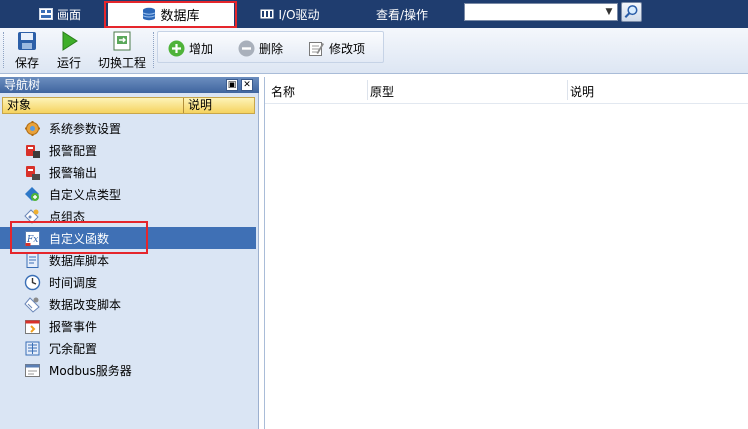 Image resolution: width=748 pixels, height=429 pixels. I want to click on tree-item-alarm-config: 报警配置, so click(128, 150).